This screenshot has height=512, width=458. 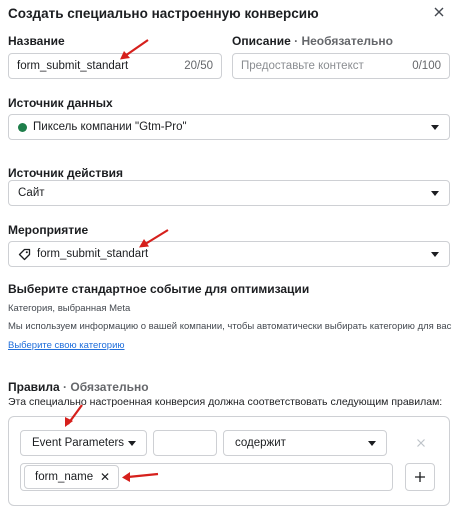 What do you see at coordinates (106, 387) in the screenshot?
I see `rules-required-tag: · Обязательно` at bounding box center [106, 387].